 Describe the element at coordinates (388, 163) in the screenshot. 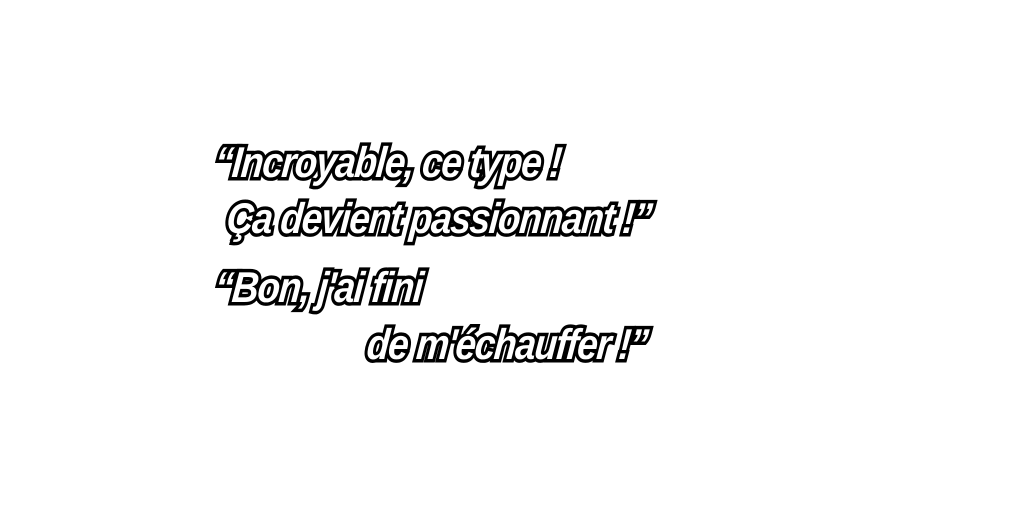

I see `quote-1-line-1: “Incroyable, ce type !` at that location.